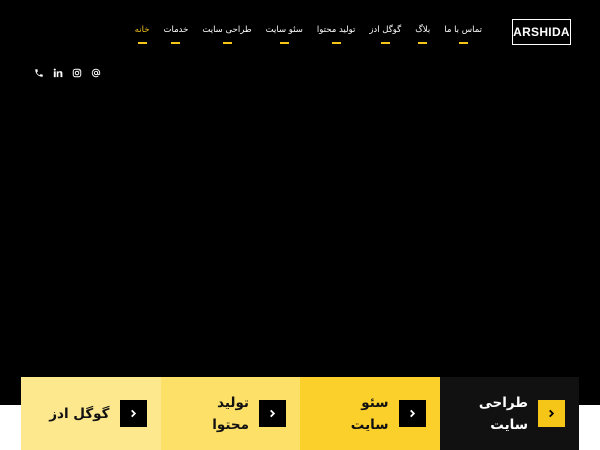 The height and width of the screenshot is (450, 600). Describe the element at coordinates (284, 30) in the screenshot. I see `nav-item-label: سئو سایت` at that location.